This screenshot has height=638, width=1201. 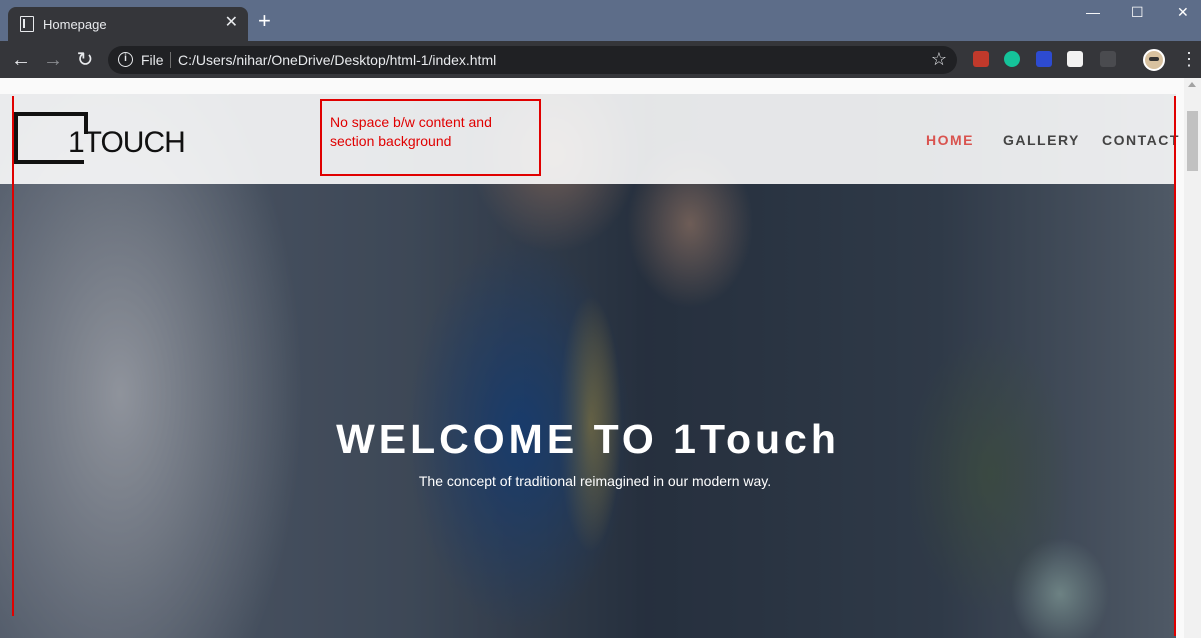 I want to click on annotation-left-line, so click(x=13, y=356).